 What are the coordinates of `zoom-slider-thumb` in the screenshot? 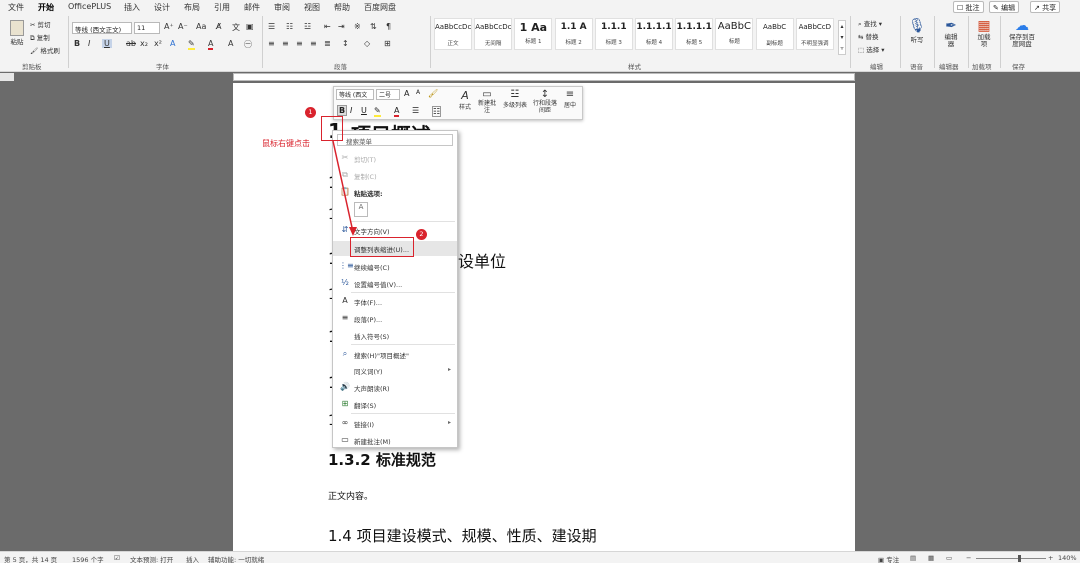 It's located at (1019, 558).